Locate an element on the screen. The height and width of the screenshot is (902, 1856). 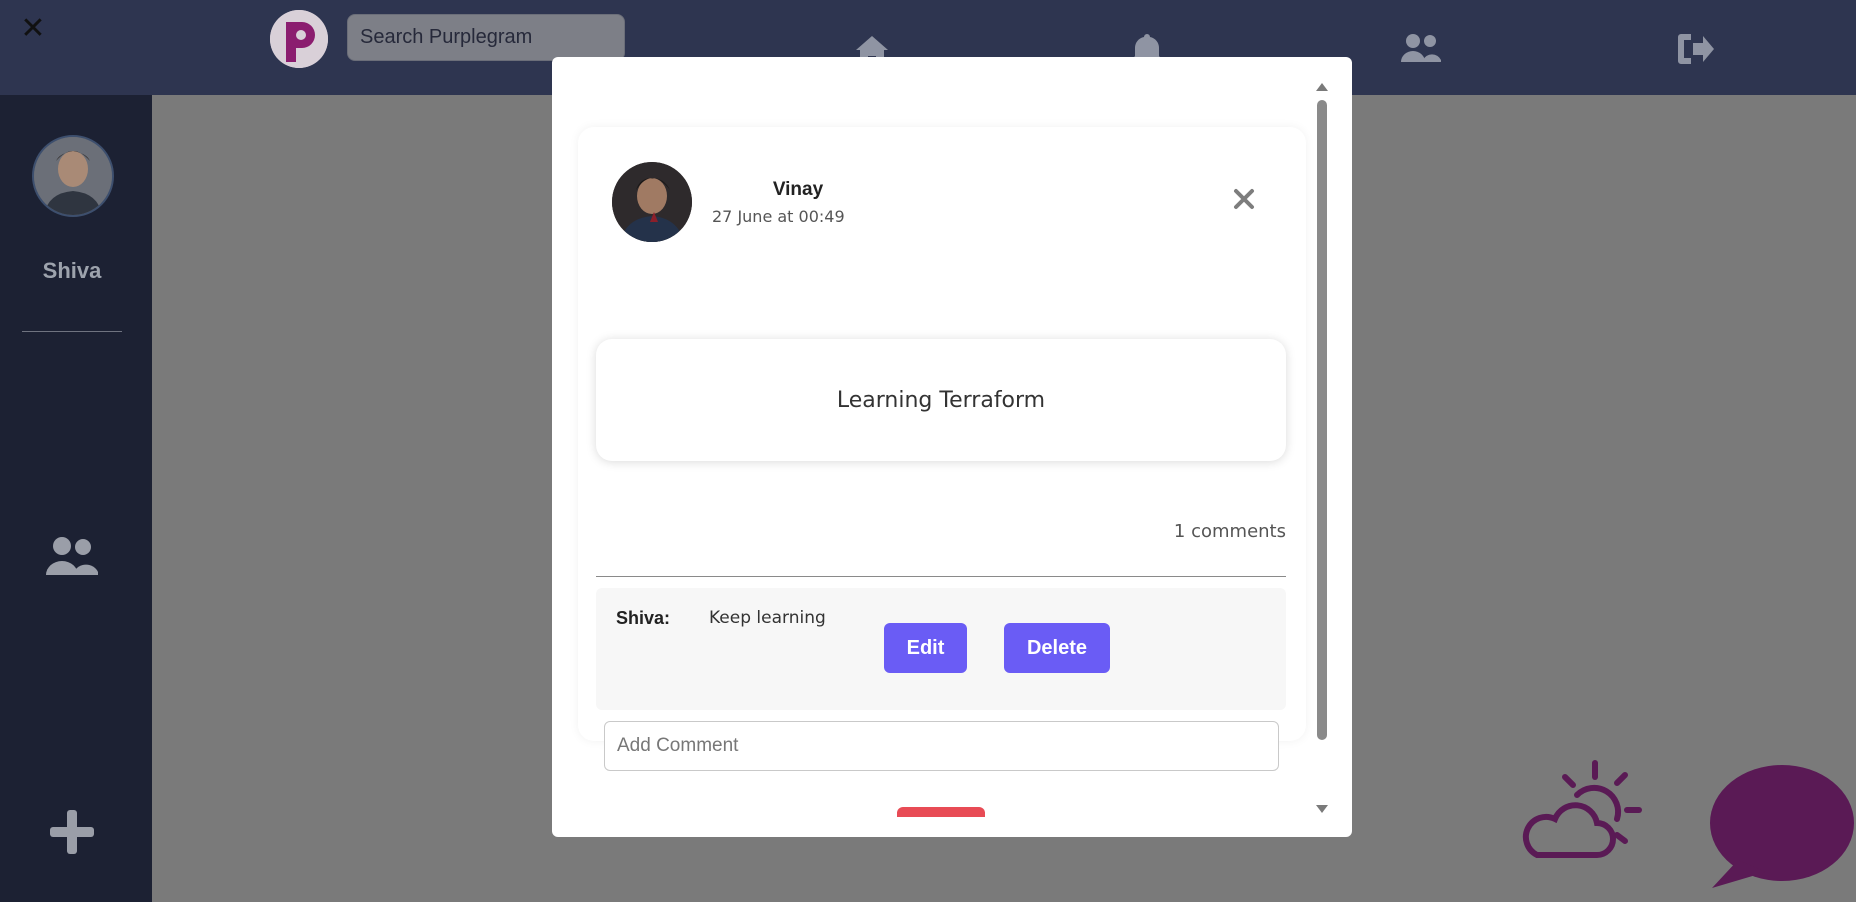
plus-icon is located at coordinates (72, 832).